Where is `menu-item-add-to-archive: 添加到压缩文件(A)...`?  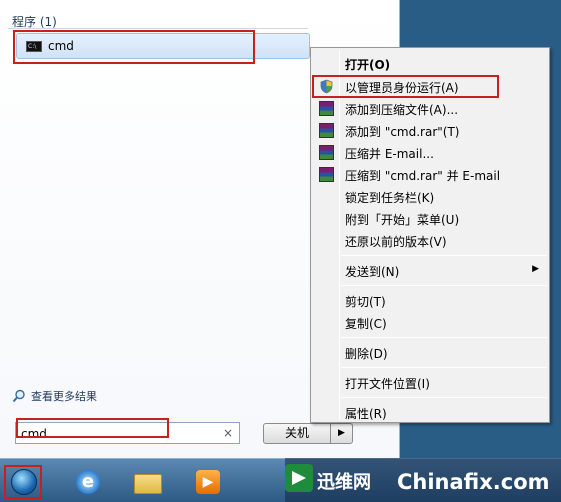
menu-item-add-to-archive: 添加到压缩文件(A)... is located at coordinates (430, 108).